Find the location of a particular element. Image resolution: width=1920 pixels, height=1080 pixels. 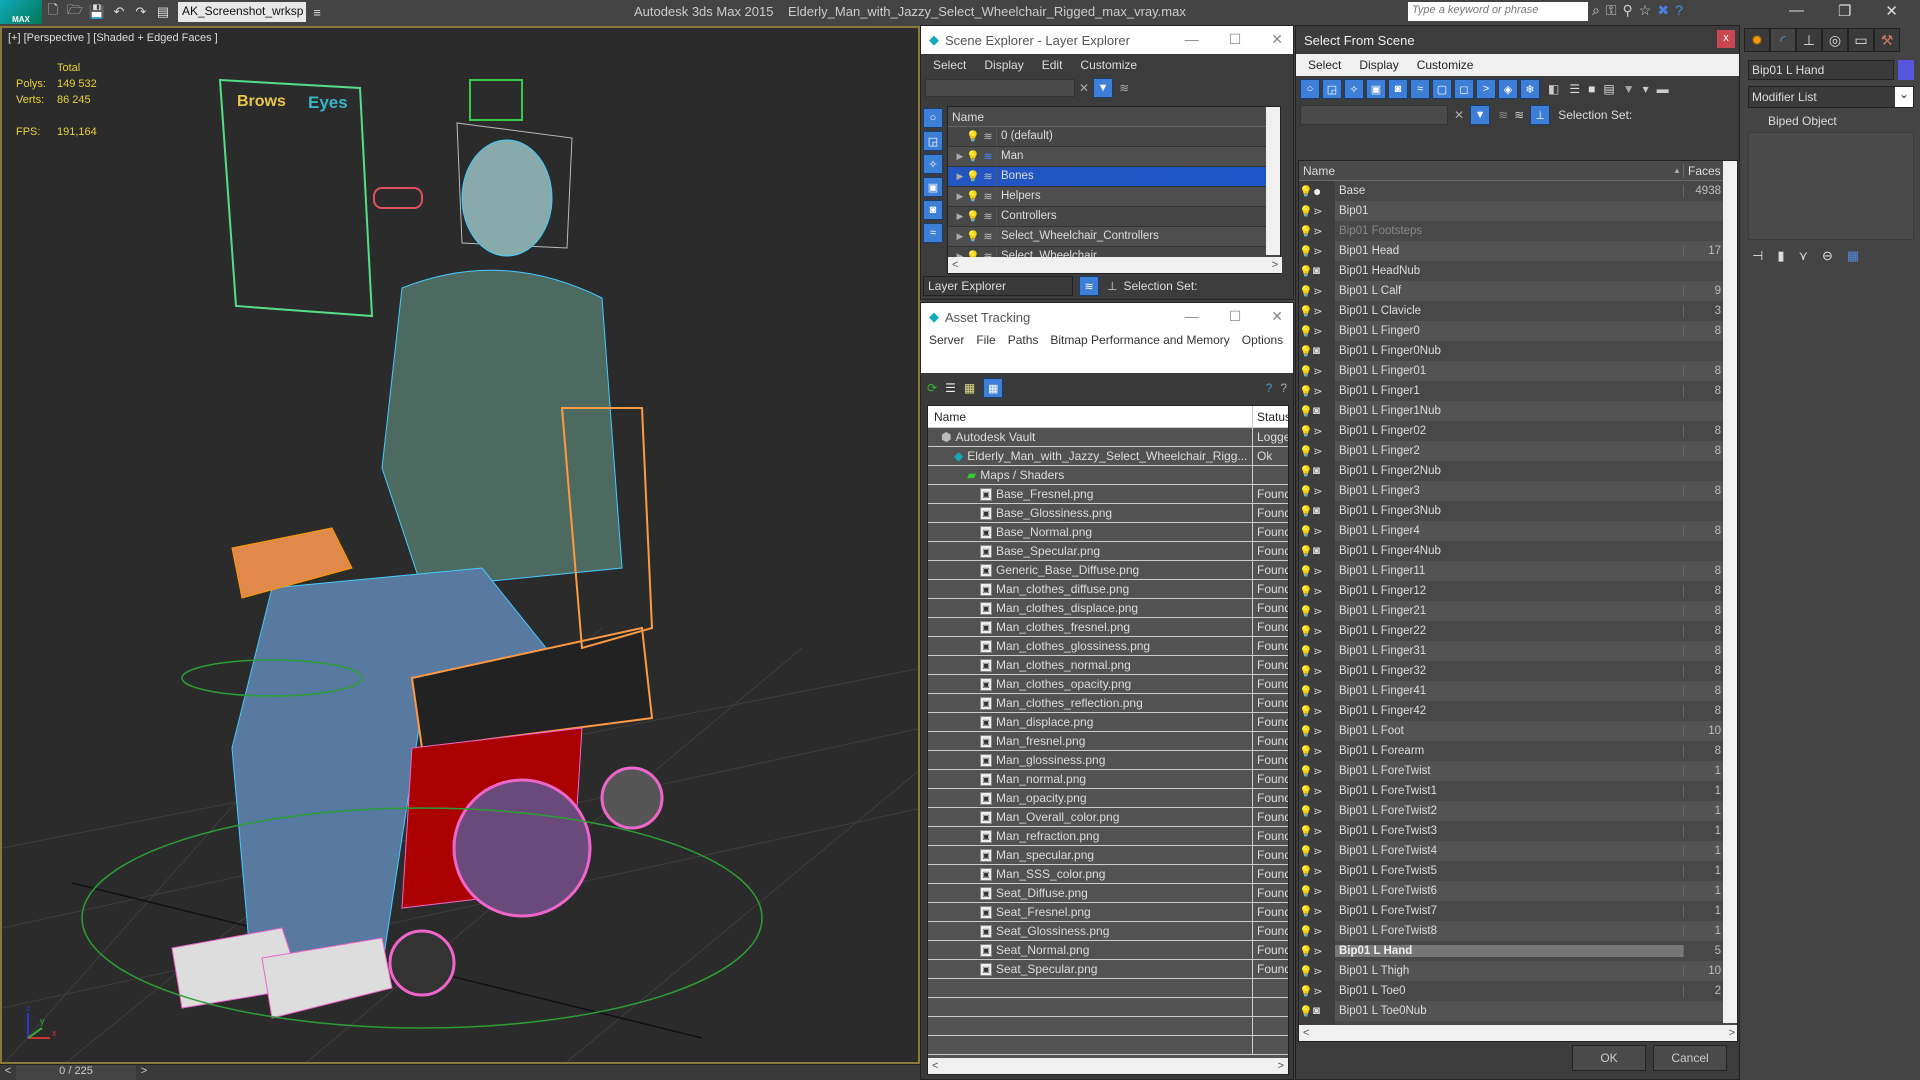

redo-icon: ↷ is located at coordinates (141, 12).